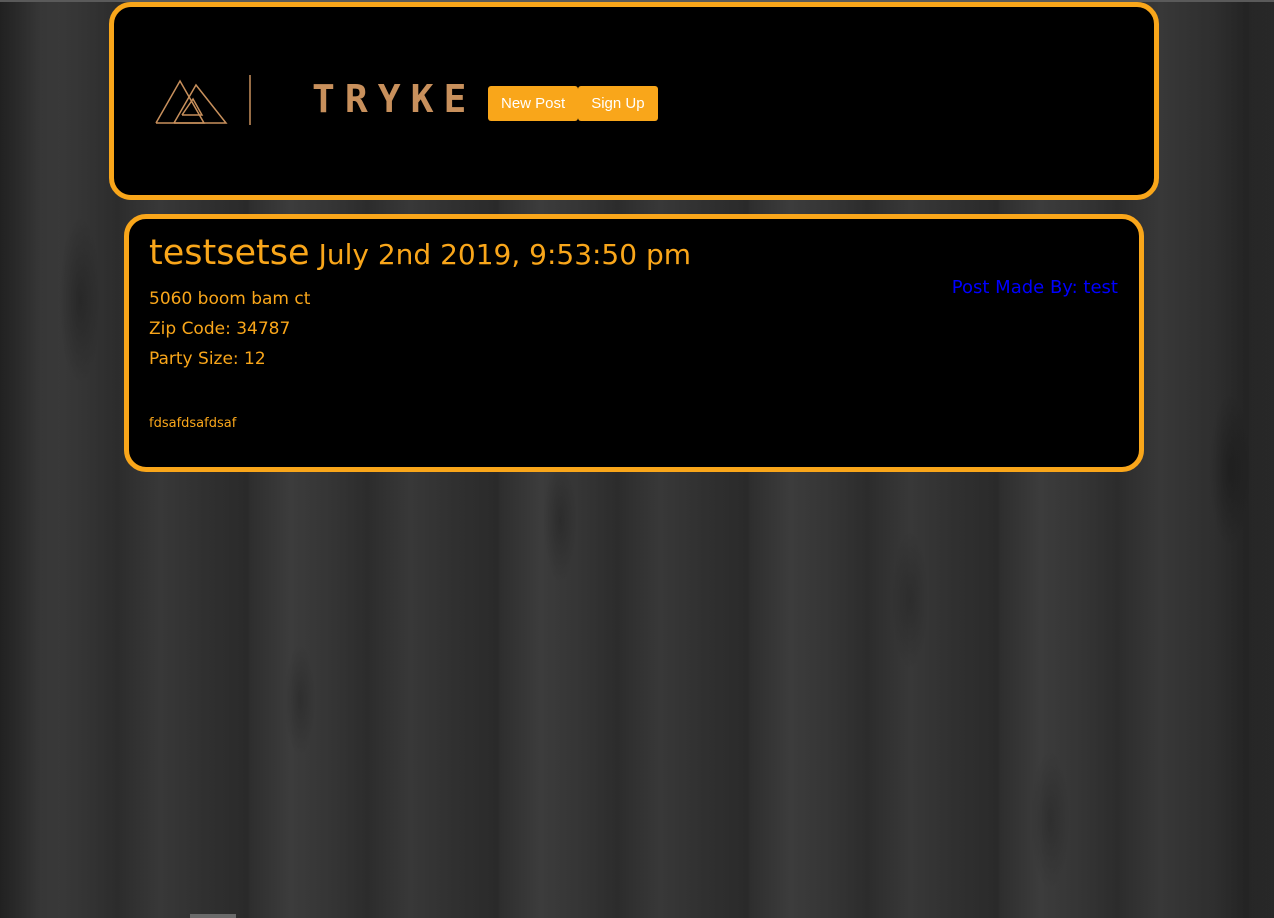  I want to click on bottom-edge, so click(213, 916).